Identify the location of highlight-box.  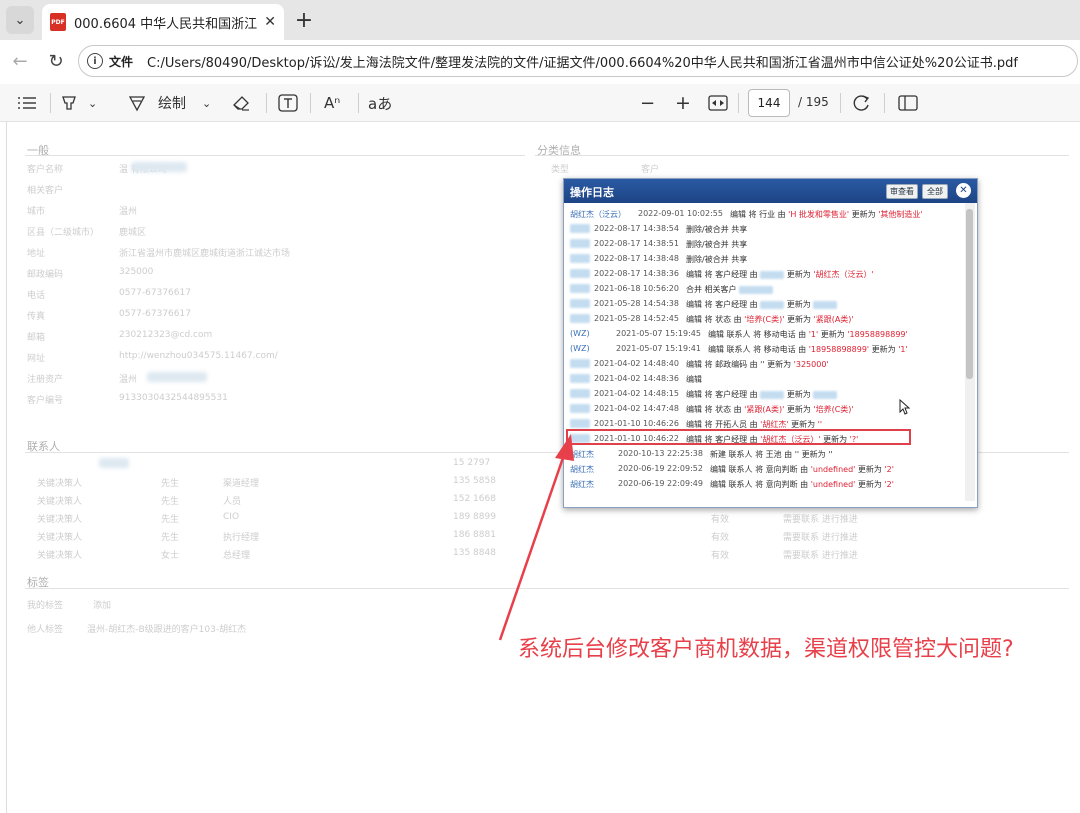
(738, 437).